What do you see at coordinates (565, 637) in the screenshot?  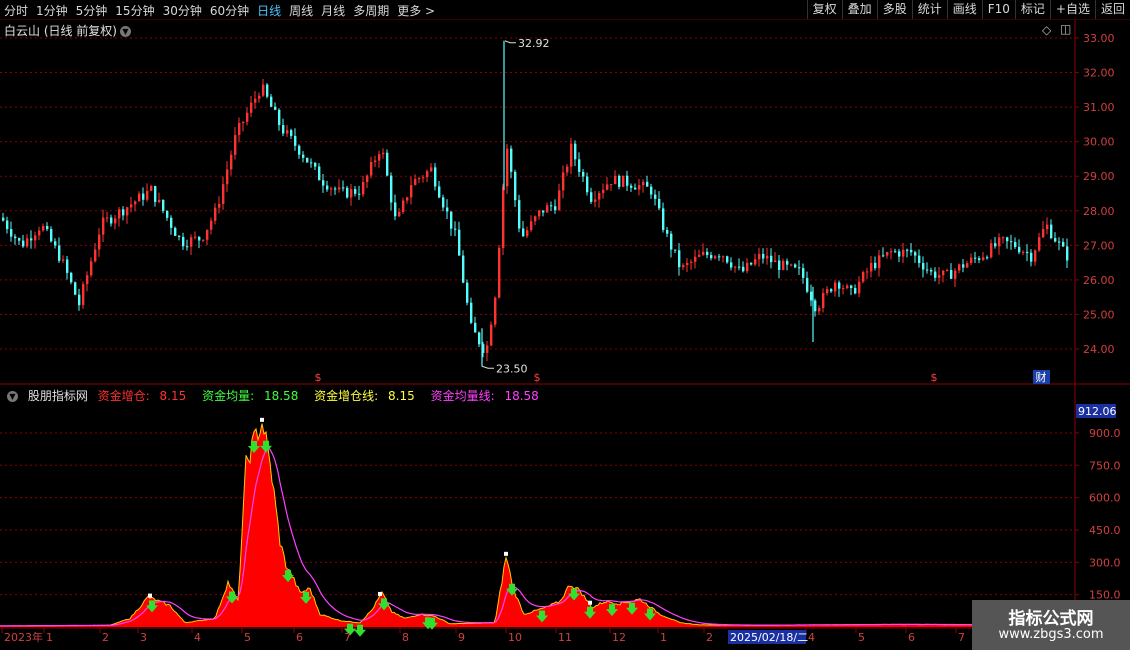 I see `time-axis-label: 11` at bounding box center [565, 637].